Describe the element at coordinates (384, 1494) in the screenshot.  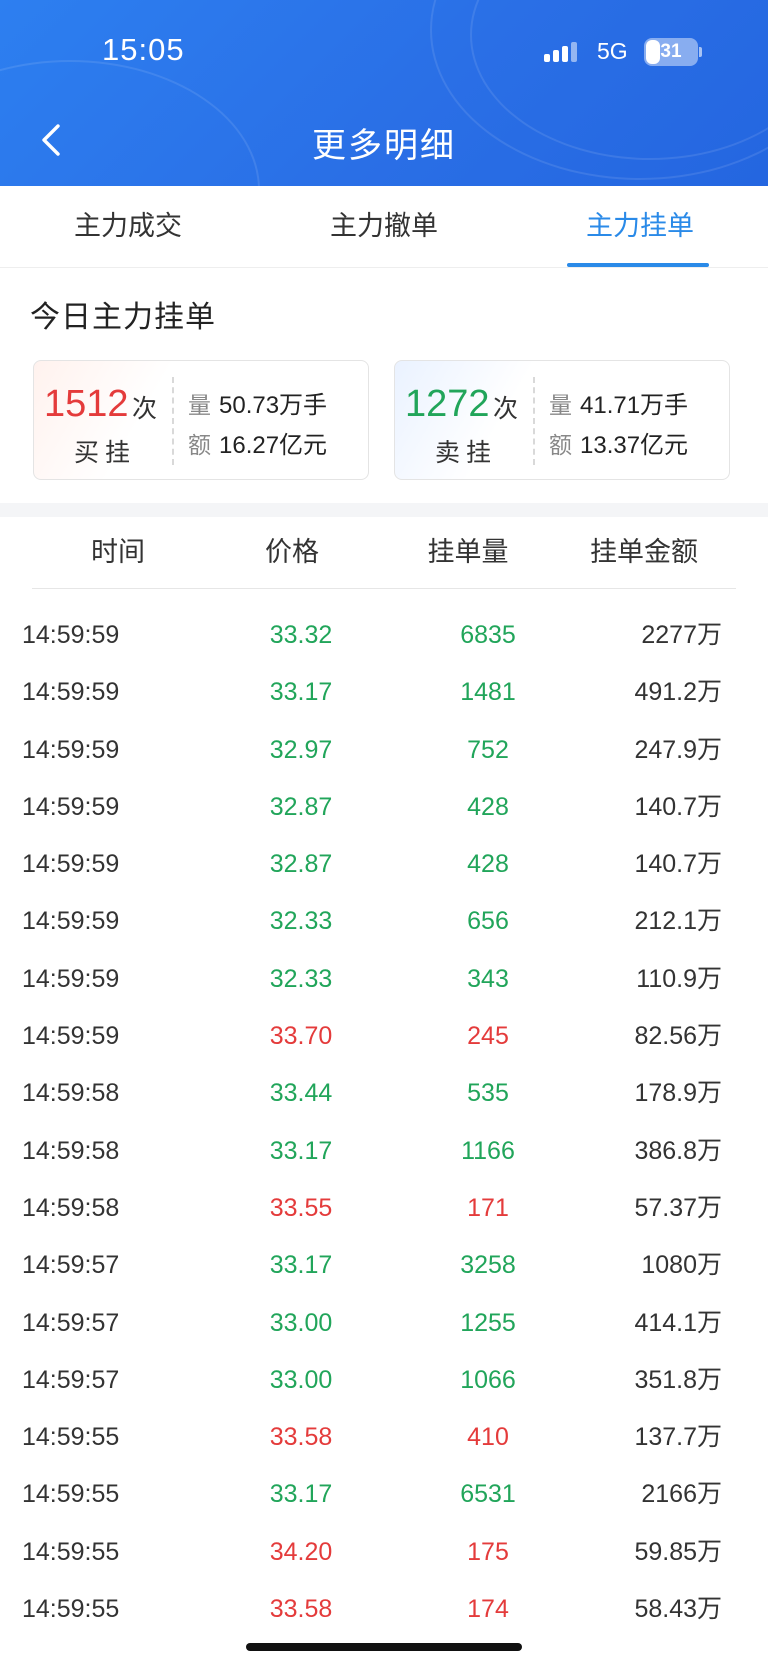
I see `table-row: 14:59:55 33.17 6531 2166万` at that location.